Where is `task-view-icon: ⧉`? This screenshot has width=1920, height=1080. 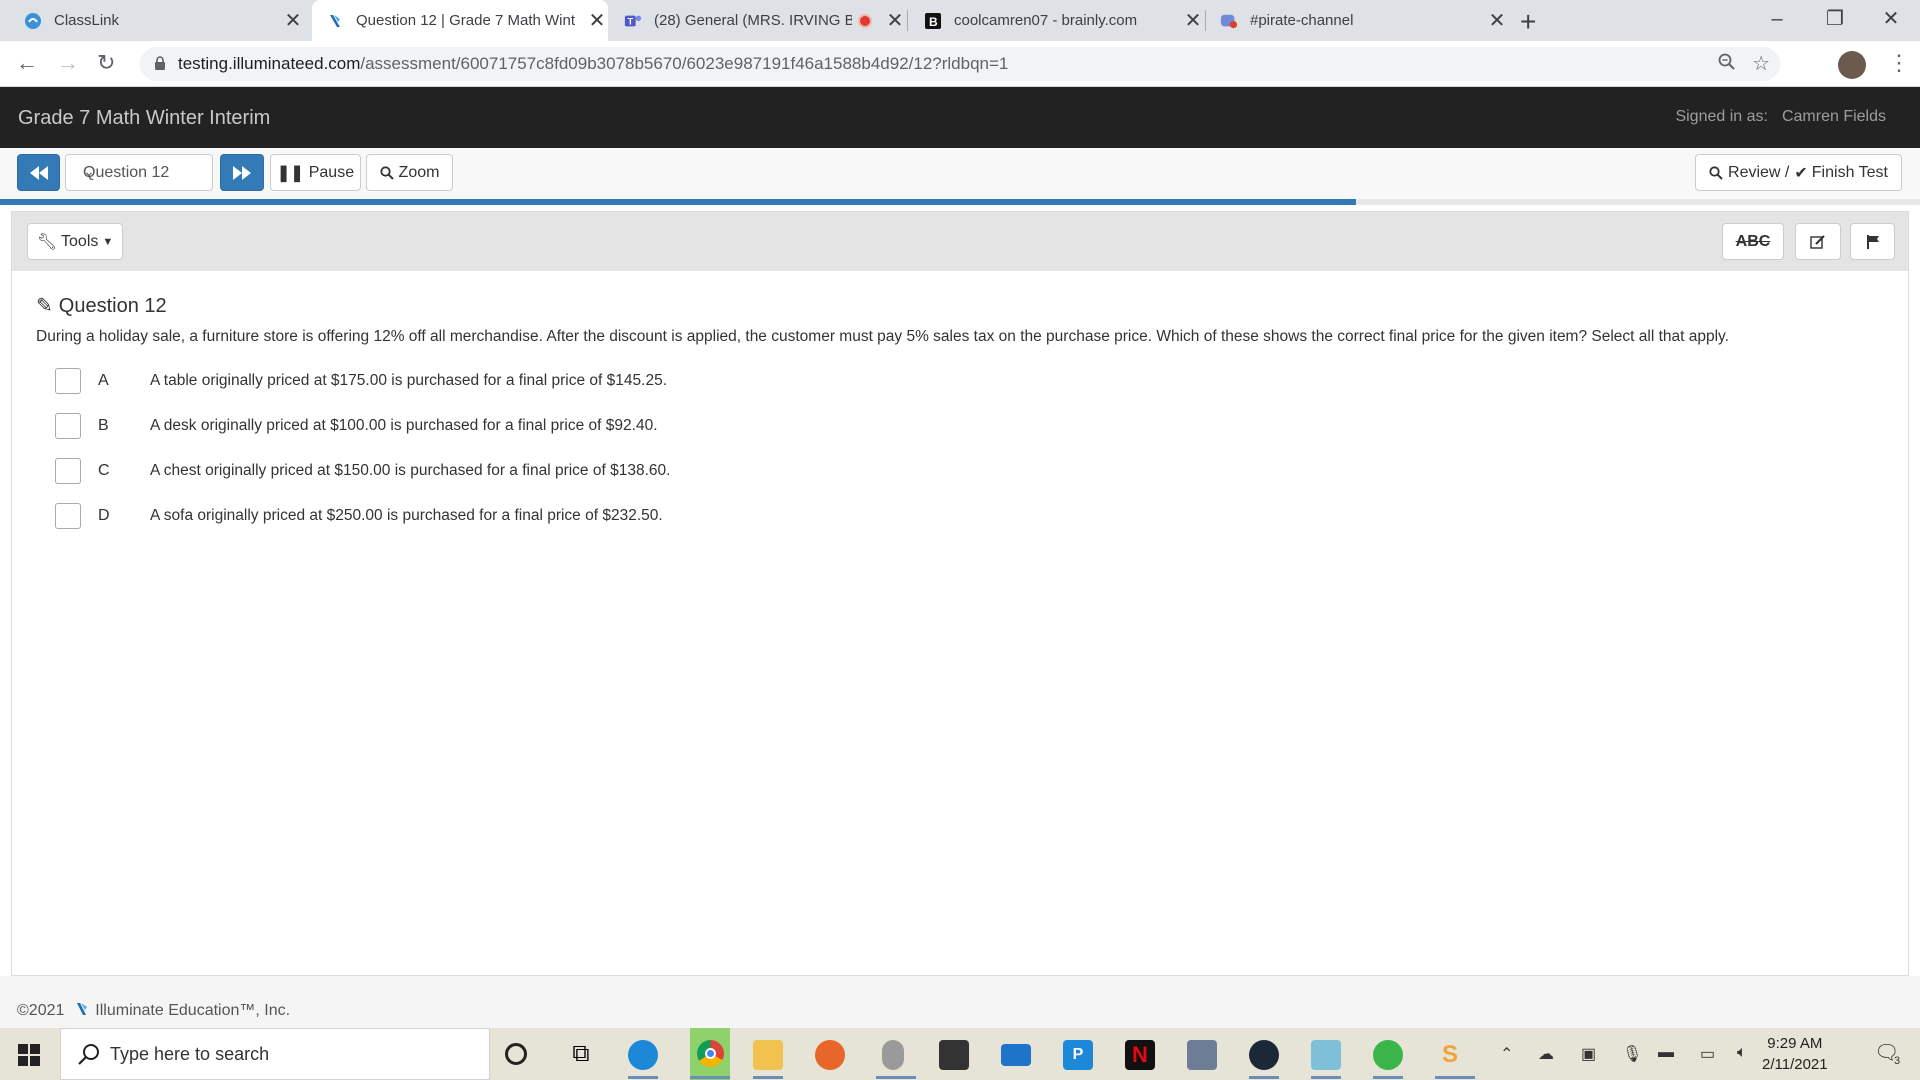
task-view-icon: ⧉ is located at coordinates (581, 1055).